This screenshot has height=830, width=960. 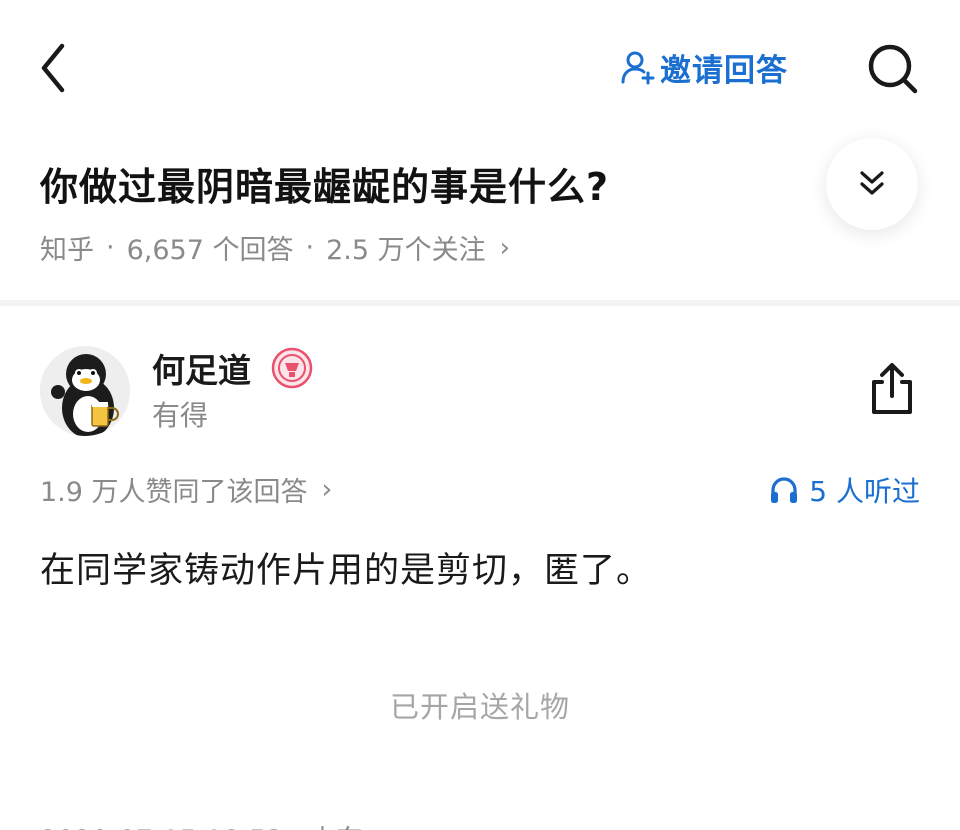 I want to click on question-meta: 知乎 · 6,657 个回答 · 2.5 万个关注 ›, so click(x=275, y=247).